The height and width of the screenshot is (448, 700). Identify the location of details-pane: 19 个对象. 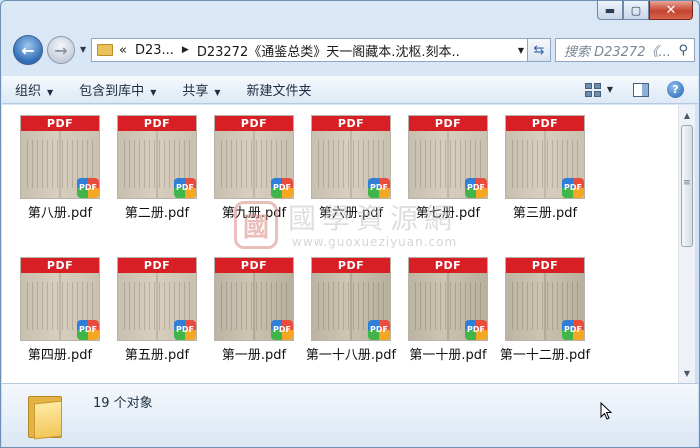
(350, 415).